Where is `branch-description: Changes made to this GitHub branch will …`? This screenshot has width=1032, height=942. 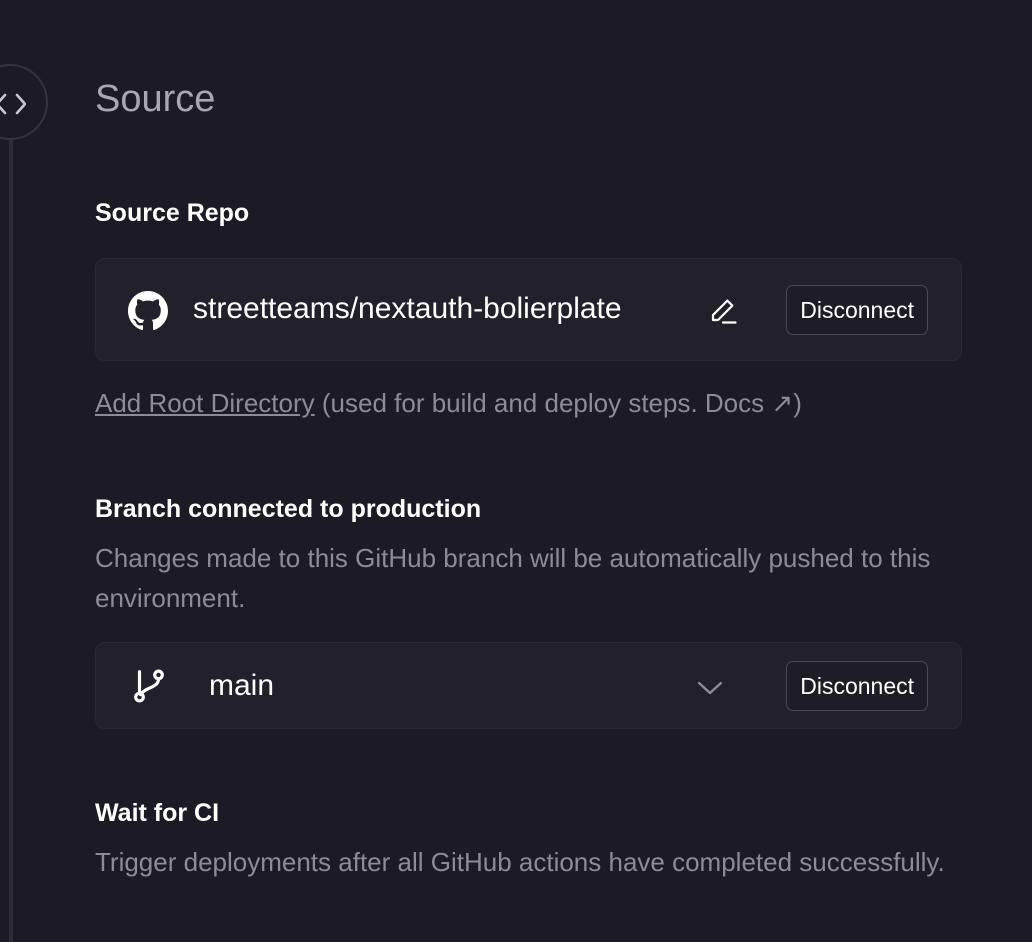
branch-description: Changes made to this GitHub branch will … is located at coordinates (513, 578).